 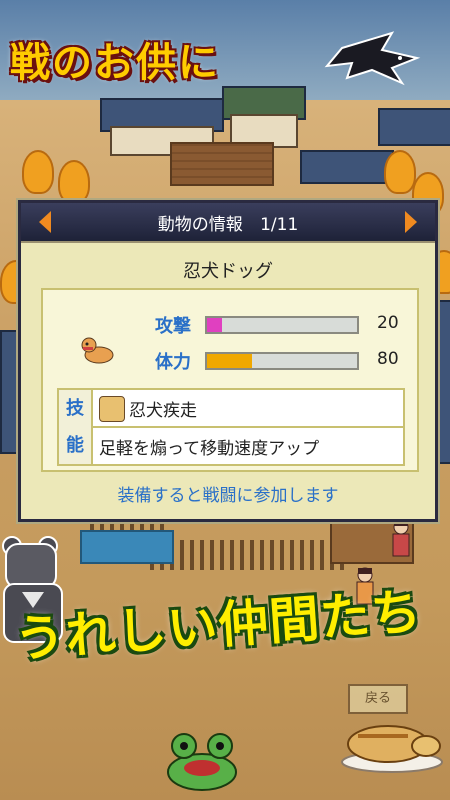 What do you see at coordinates (372, 58) in the screenshot?
I see `crow-sprite` at bounding box center [372, 58].